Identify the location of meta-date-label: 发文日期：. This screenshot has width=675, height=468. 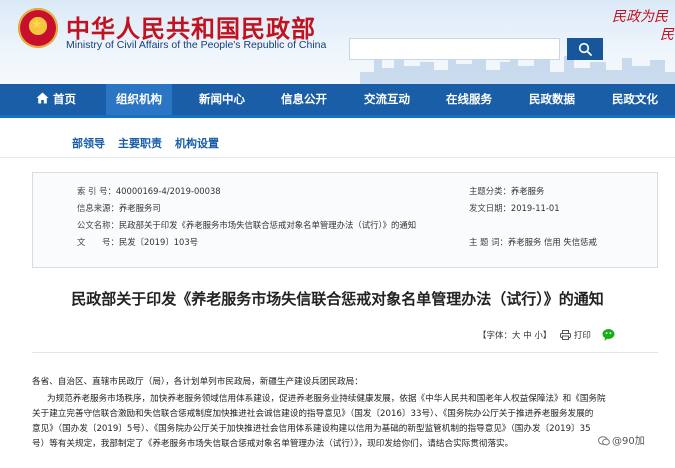
(490, 208).